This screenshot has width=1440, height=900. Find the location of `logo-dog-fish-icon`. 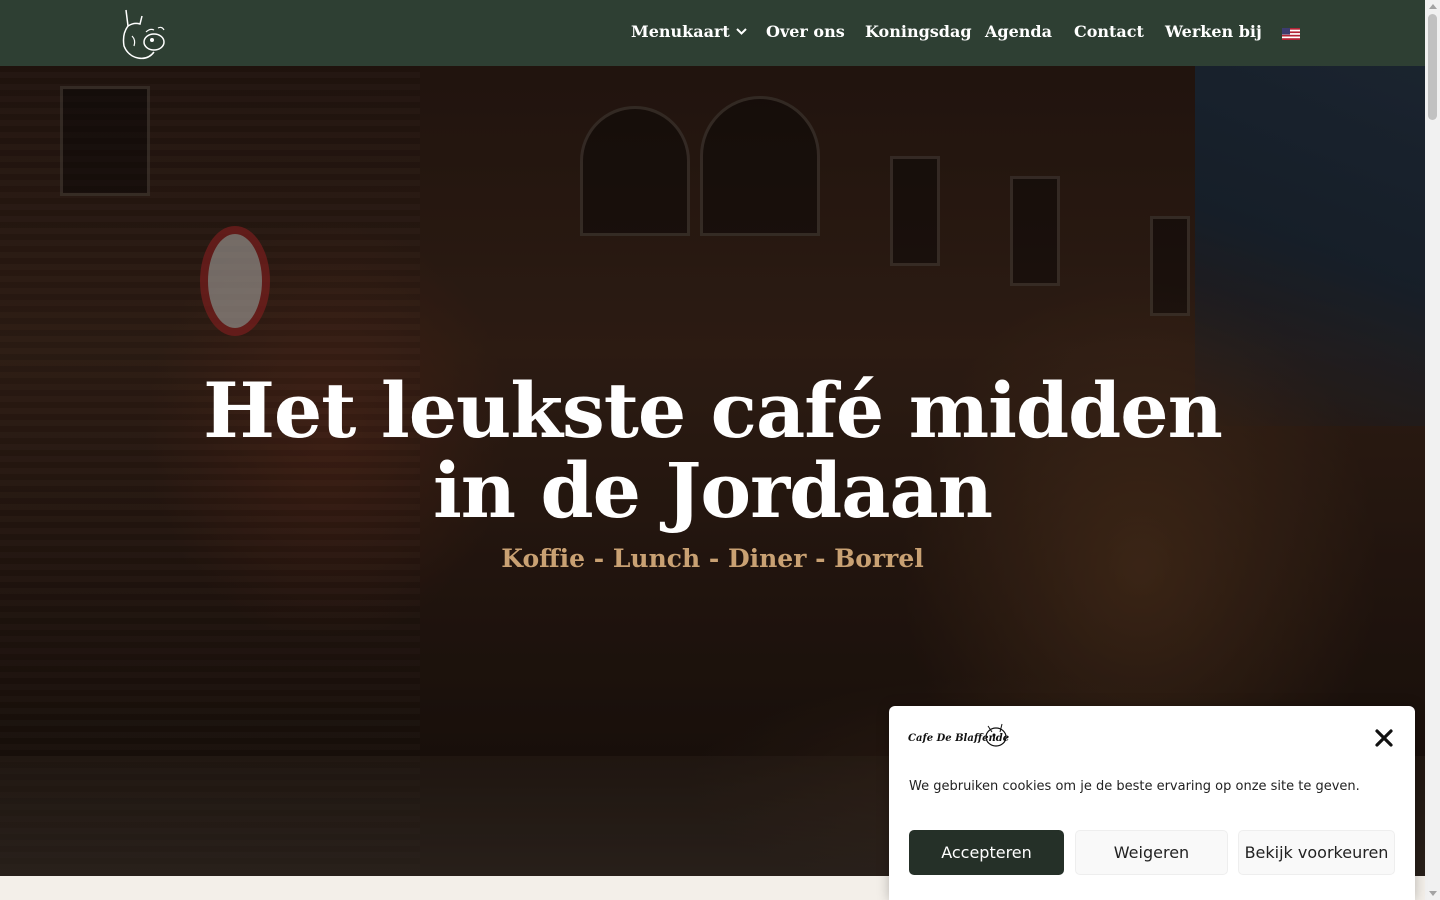

logo-dog-fish-icon is located at coordinates (143, 33).